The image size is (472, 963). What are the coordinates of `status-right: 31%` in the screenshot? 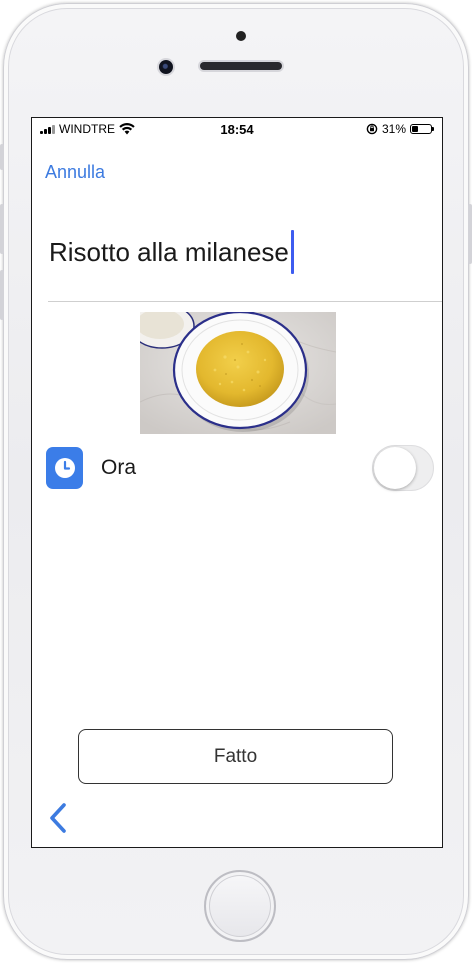 It's located at (400, 129).